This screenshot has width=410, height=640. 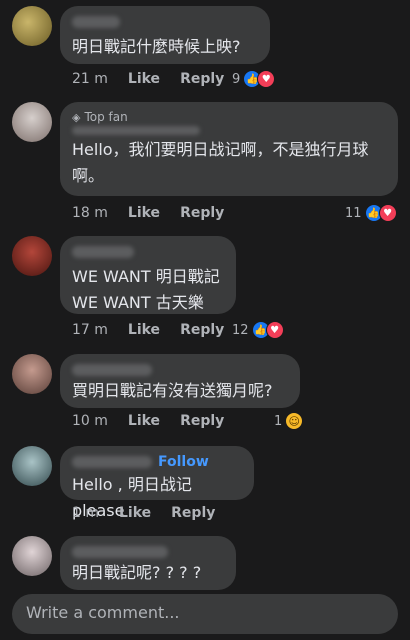 What do you see at coordinates (294, 421) in the screenshot?
I see `haha-icon: ☺` at bounding box center [294, 421].